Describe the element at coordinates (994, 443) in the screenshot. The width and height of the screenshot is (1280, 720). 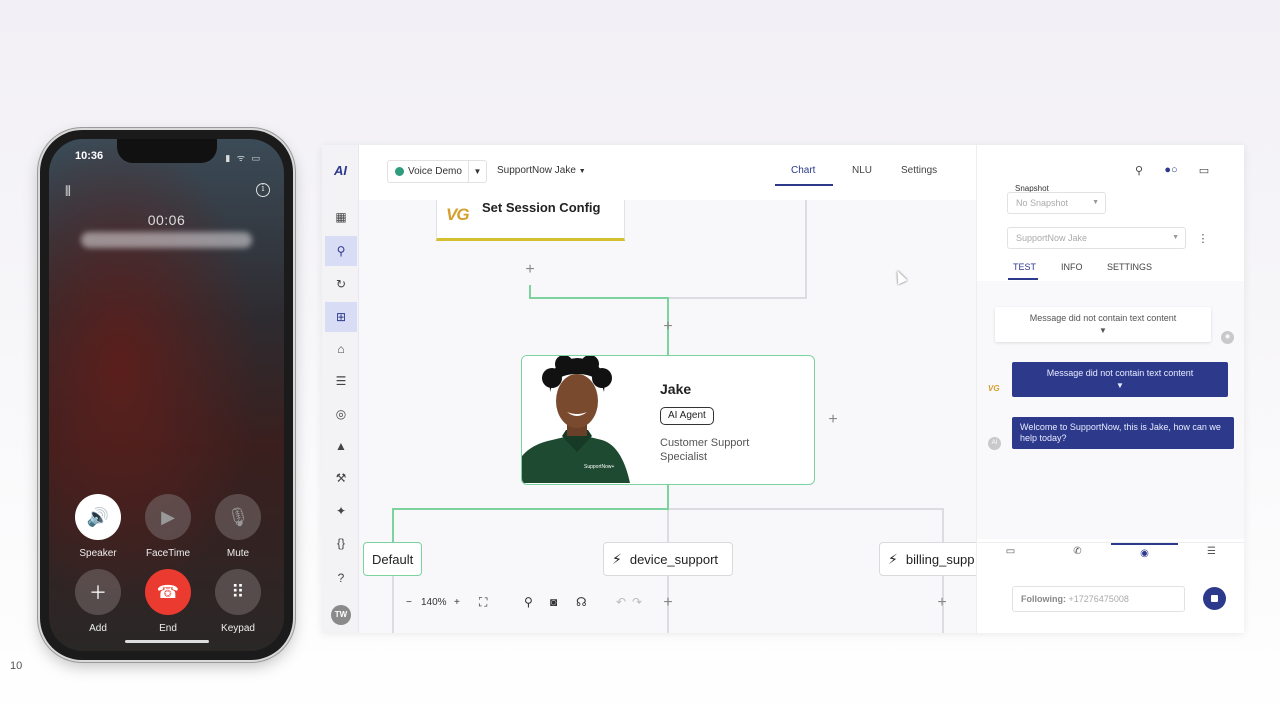
I see `ai-avatar: AI` at that location.